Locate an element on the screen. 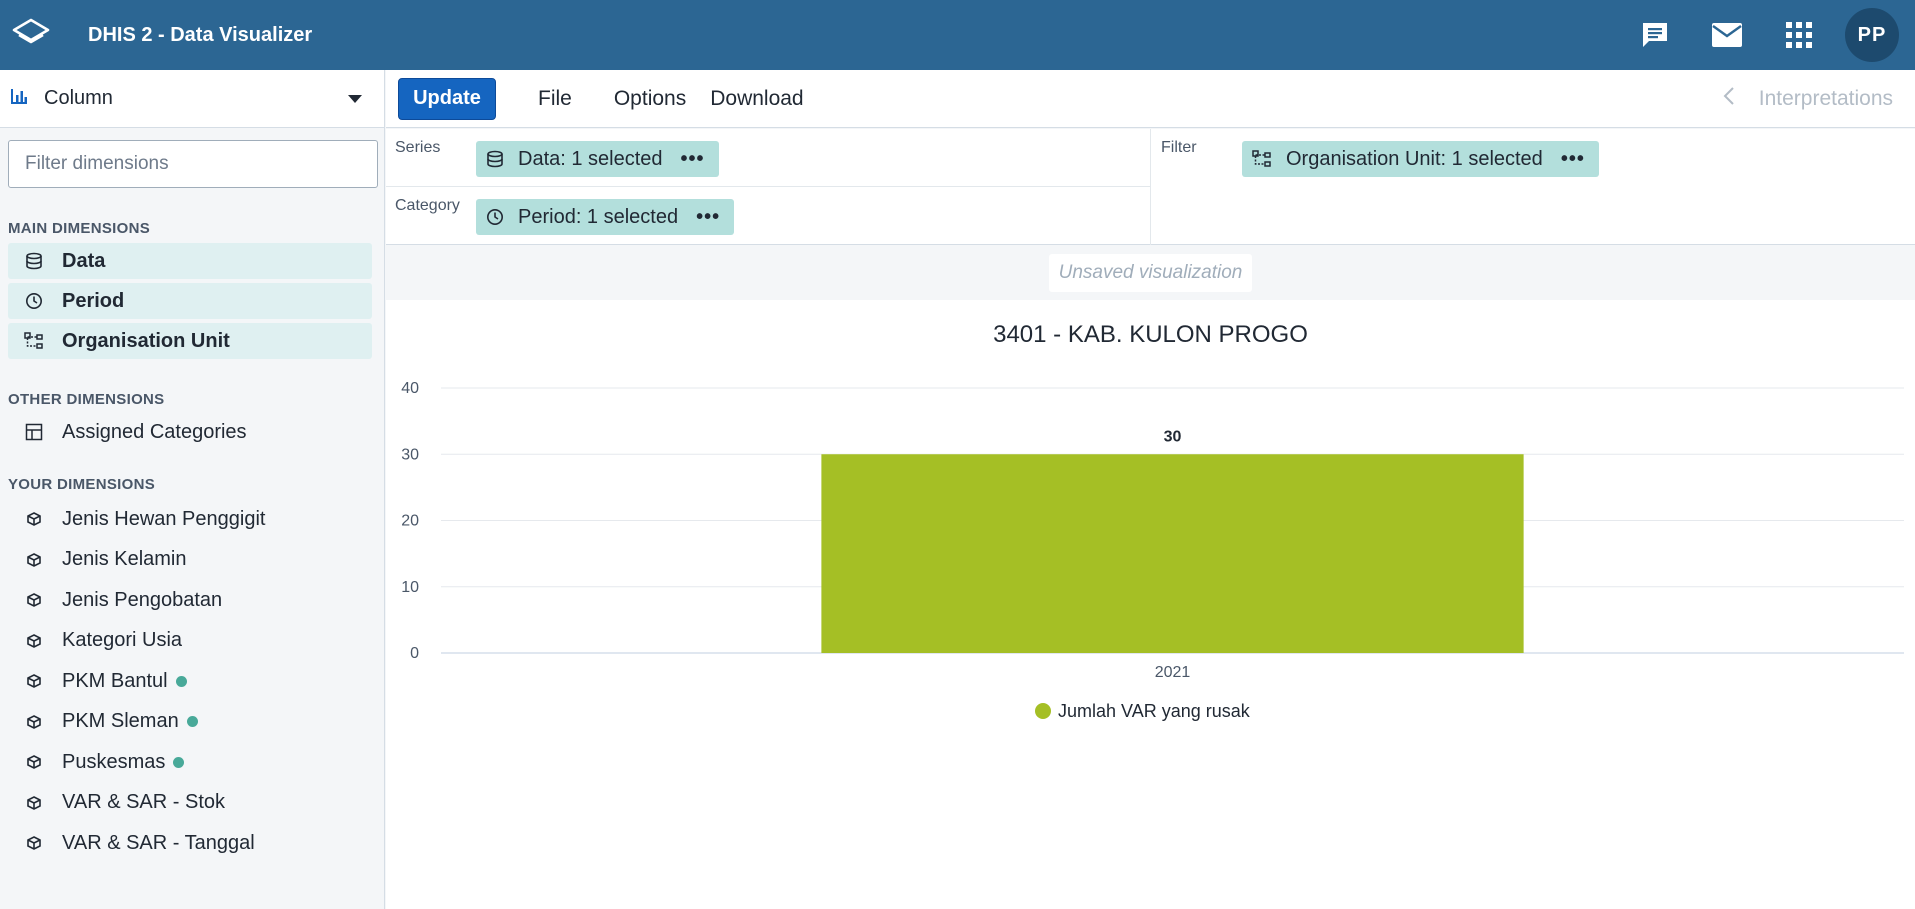 The image size is (1915, 909). dimension-item: PKM Bantul is located at coordinates (190, 681).